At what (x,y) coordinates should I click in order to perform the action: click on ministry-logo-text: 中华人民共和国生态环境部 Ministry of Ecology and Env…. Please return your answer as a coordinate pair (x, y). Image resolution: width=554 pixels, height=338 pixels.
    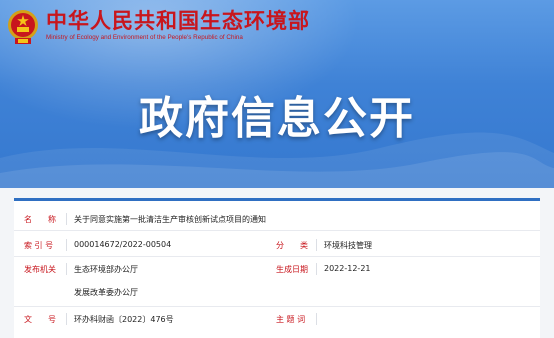
    Looking at the image, I should click on (178, 26).